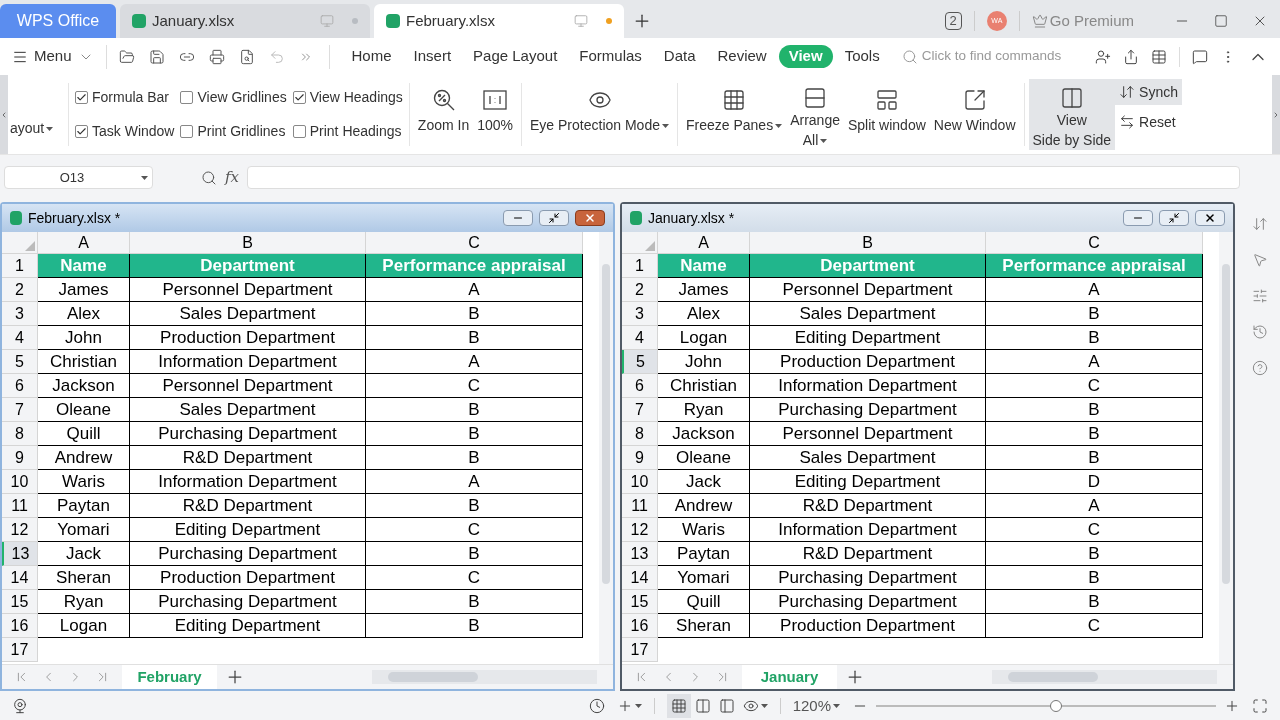 This screenshot has width=1280, height=720. Describe the element at coordinates (125, 131) in the screenshot. I see `checkbox-option: Task Window` at that location.